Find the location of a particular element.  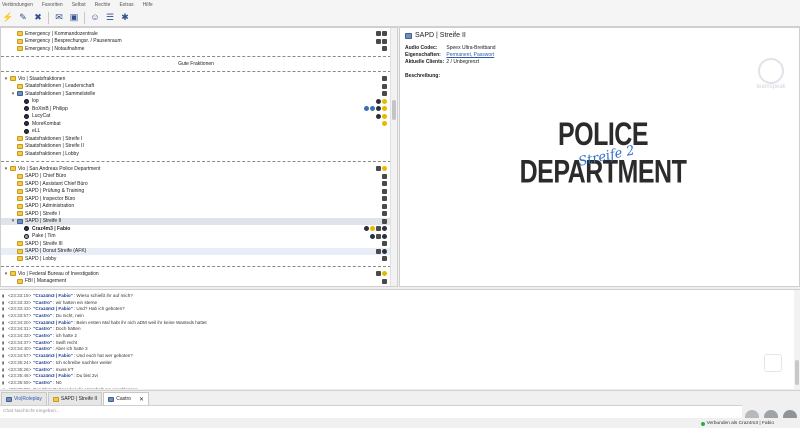

channel-row: Emergency | Kommandozentrale is located at coordinates (196, 34).